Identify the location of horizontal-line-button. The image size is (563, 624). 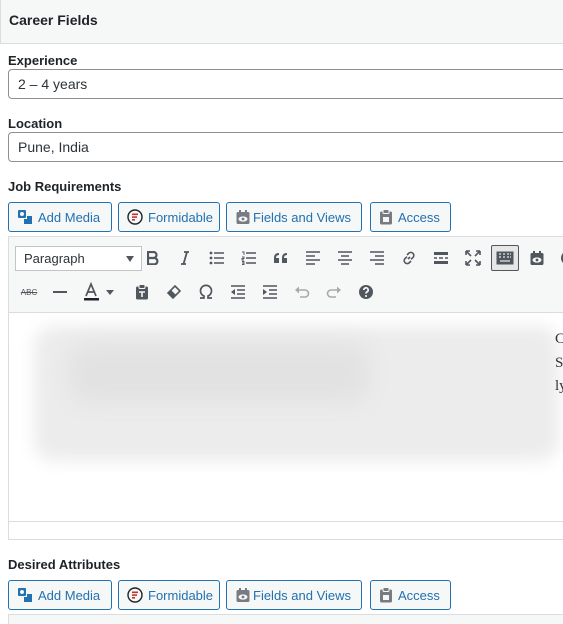
(60, 292).